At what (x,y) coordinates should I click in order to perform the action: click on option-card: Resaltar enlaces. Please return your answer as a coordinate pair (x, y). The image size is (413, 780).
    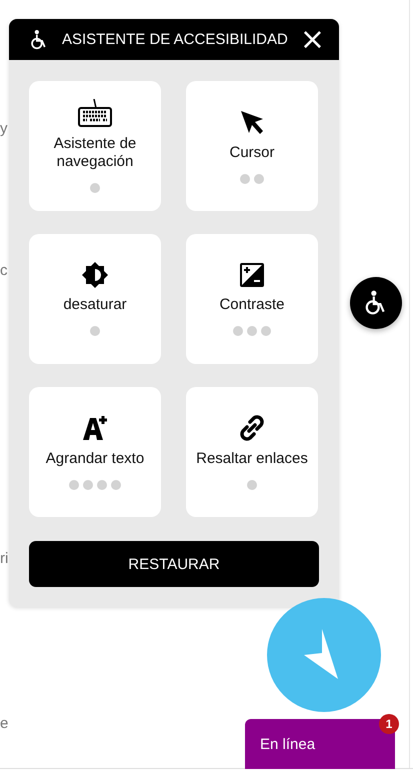
    Looking at the image, I should click on (252, 452).